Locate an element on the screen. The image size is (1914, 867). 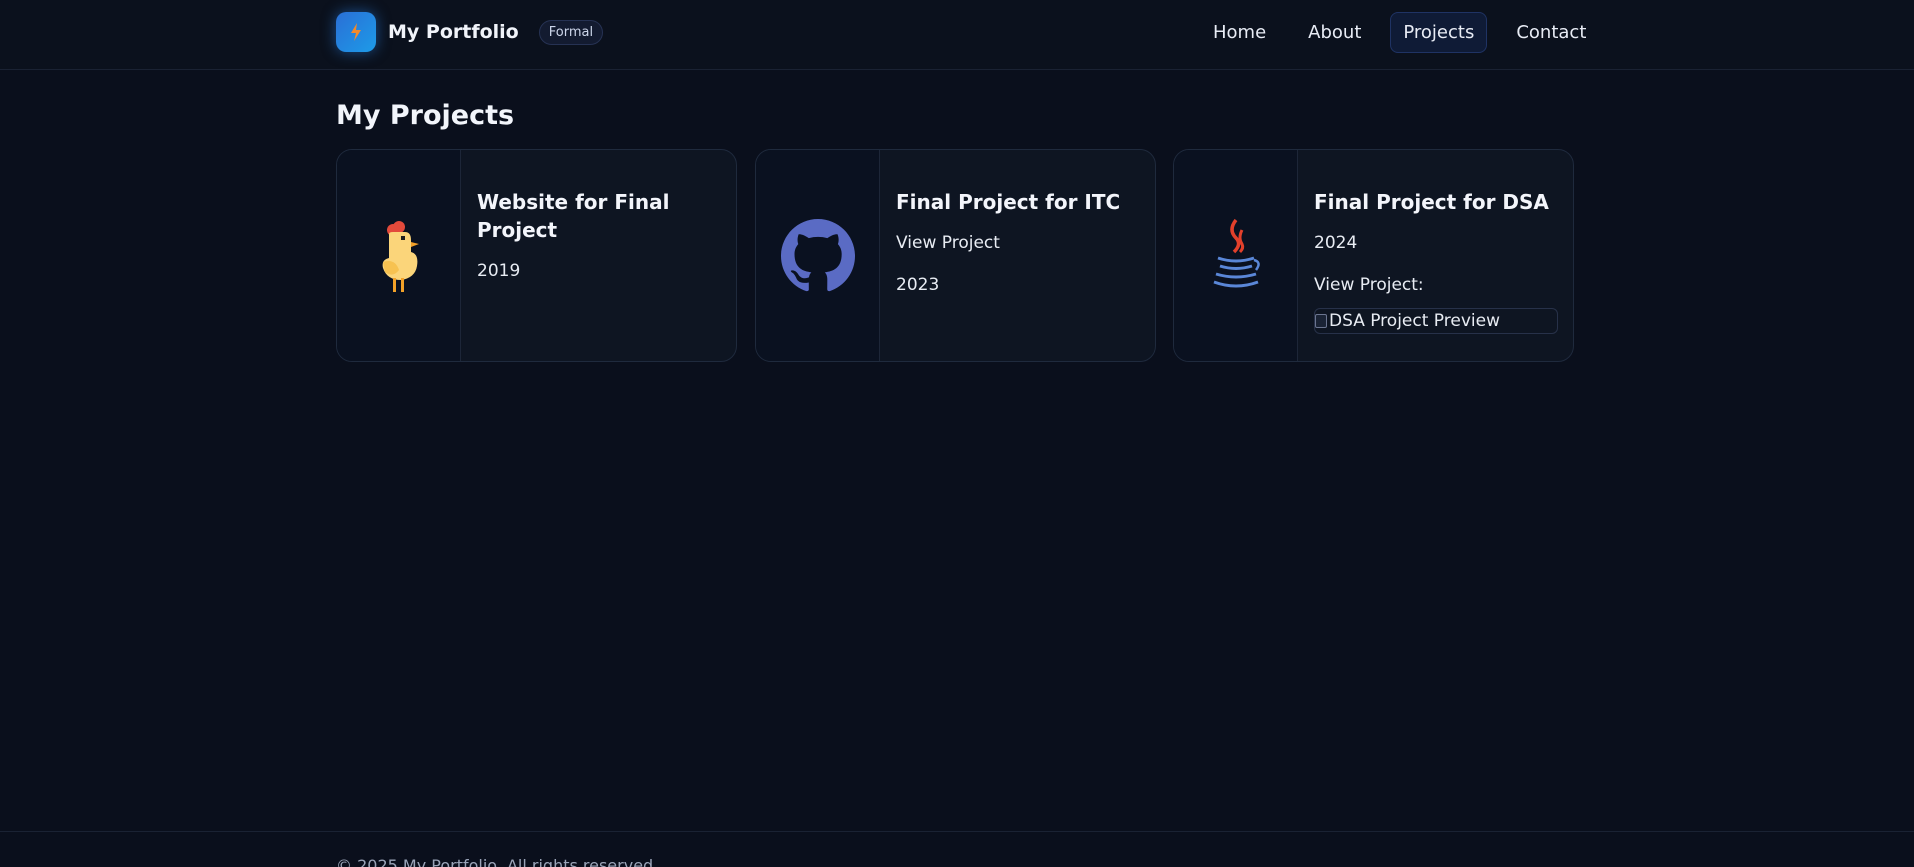
project-title: Final Project for DSA is located at coordinates (1431, 202).